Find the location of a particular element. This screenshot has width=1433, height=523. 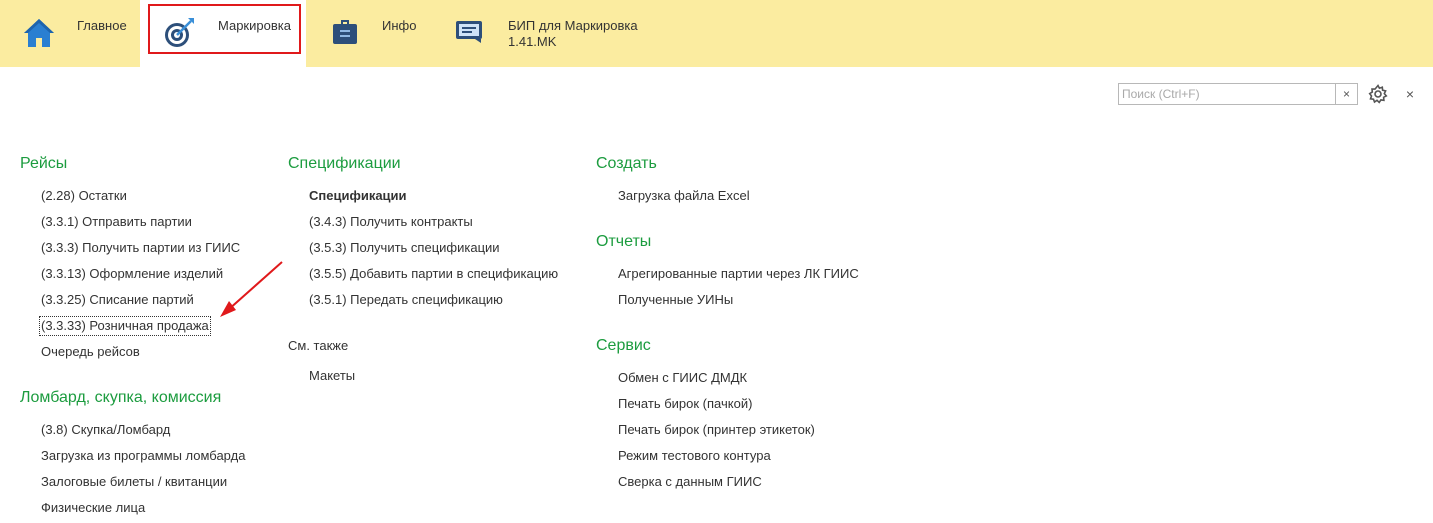

menu-item: (2.28) Остатки is located at coordinates (84, 196).